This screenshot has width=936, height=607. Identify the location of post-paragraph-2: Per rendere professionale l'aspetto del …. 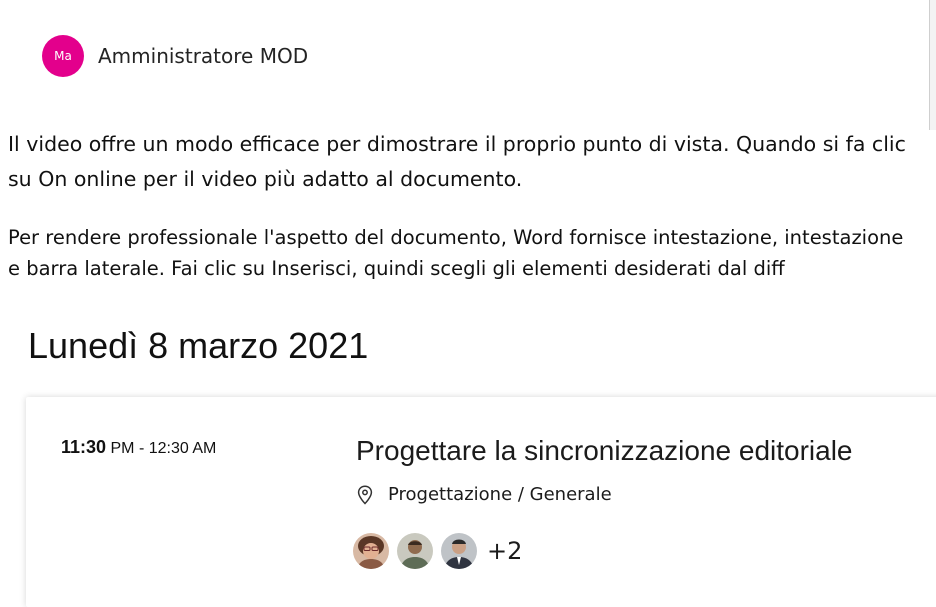
(456, 253).